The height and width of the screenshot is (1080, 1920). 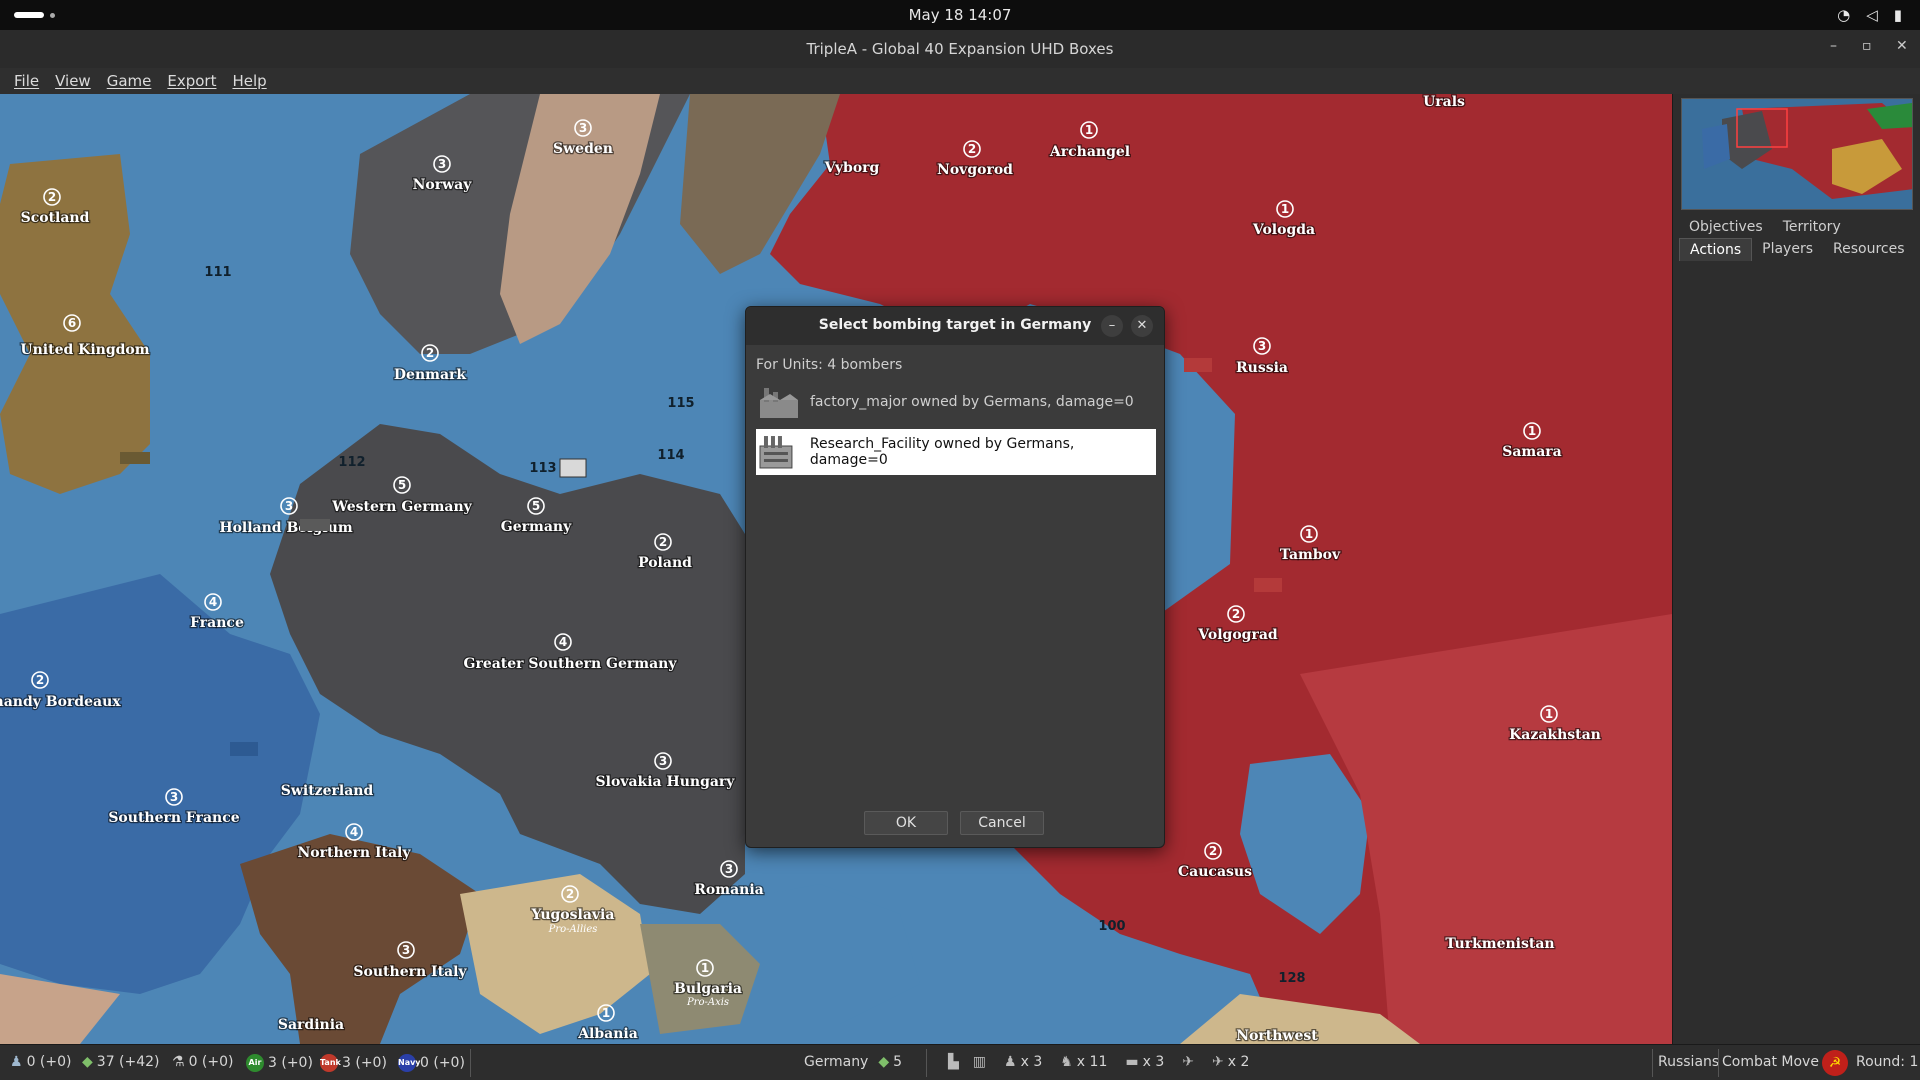 I want to click on svg-text: Russia, so click(x=1262, y=368).